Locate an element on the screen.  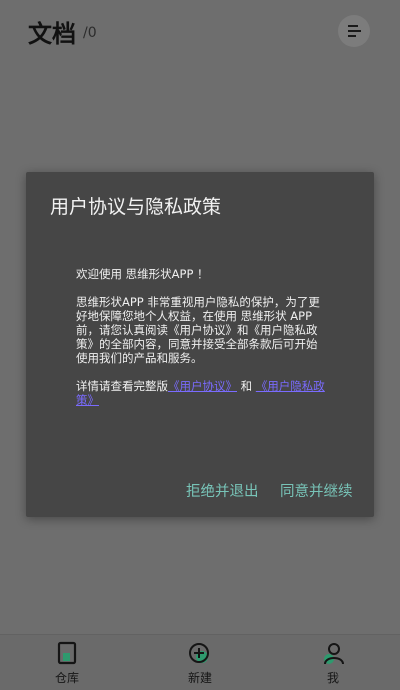
nav-item-new: 新建 is located at coordinates (200, 662).